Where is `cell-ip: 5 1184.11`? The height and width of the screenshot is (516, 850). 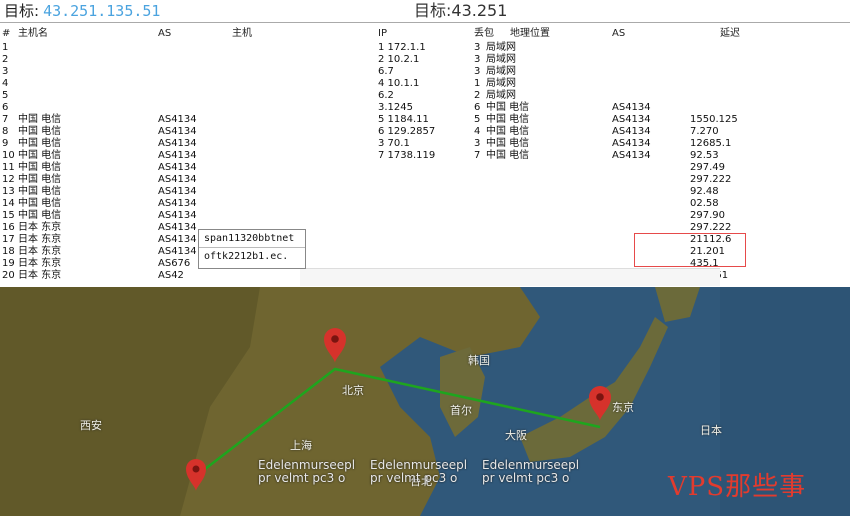
cell-ip: 5 1184.11 is located at coordinates (403, 119).